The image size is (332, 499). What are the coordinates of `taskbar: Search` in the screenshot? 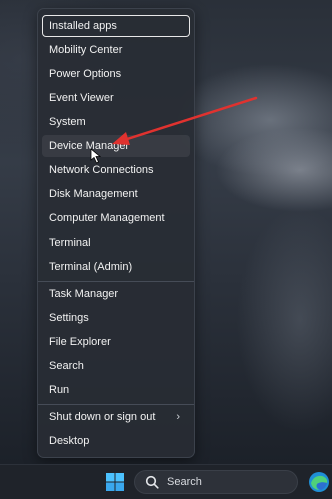 It's located at (166, 481).